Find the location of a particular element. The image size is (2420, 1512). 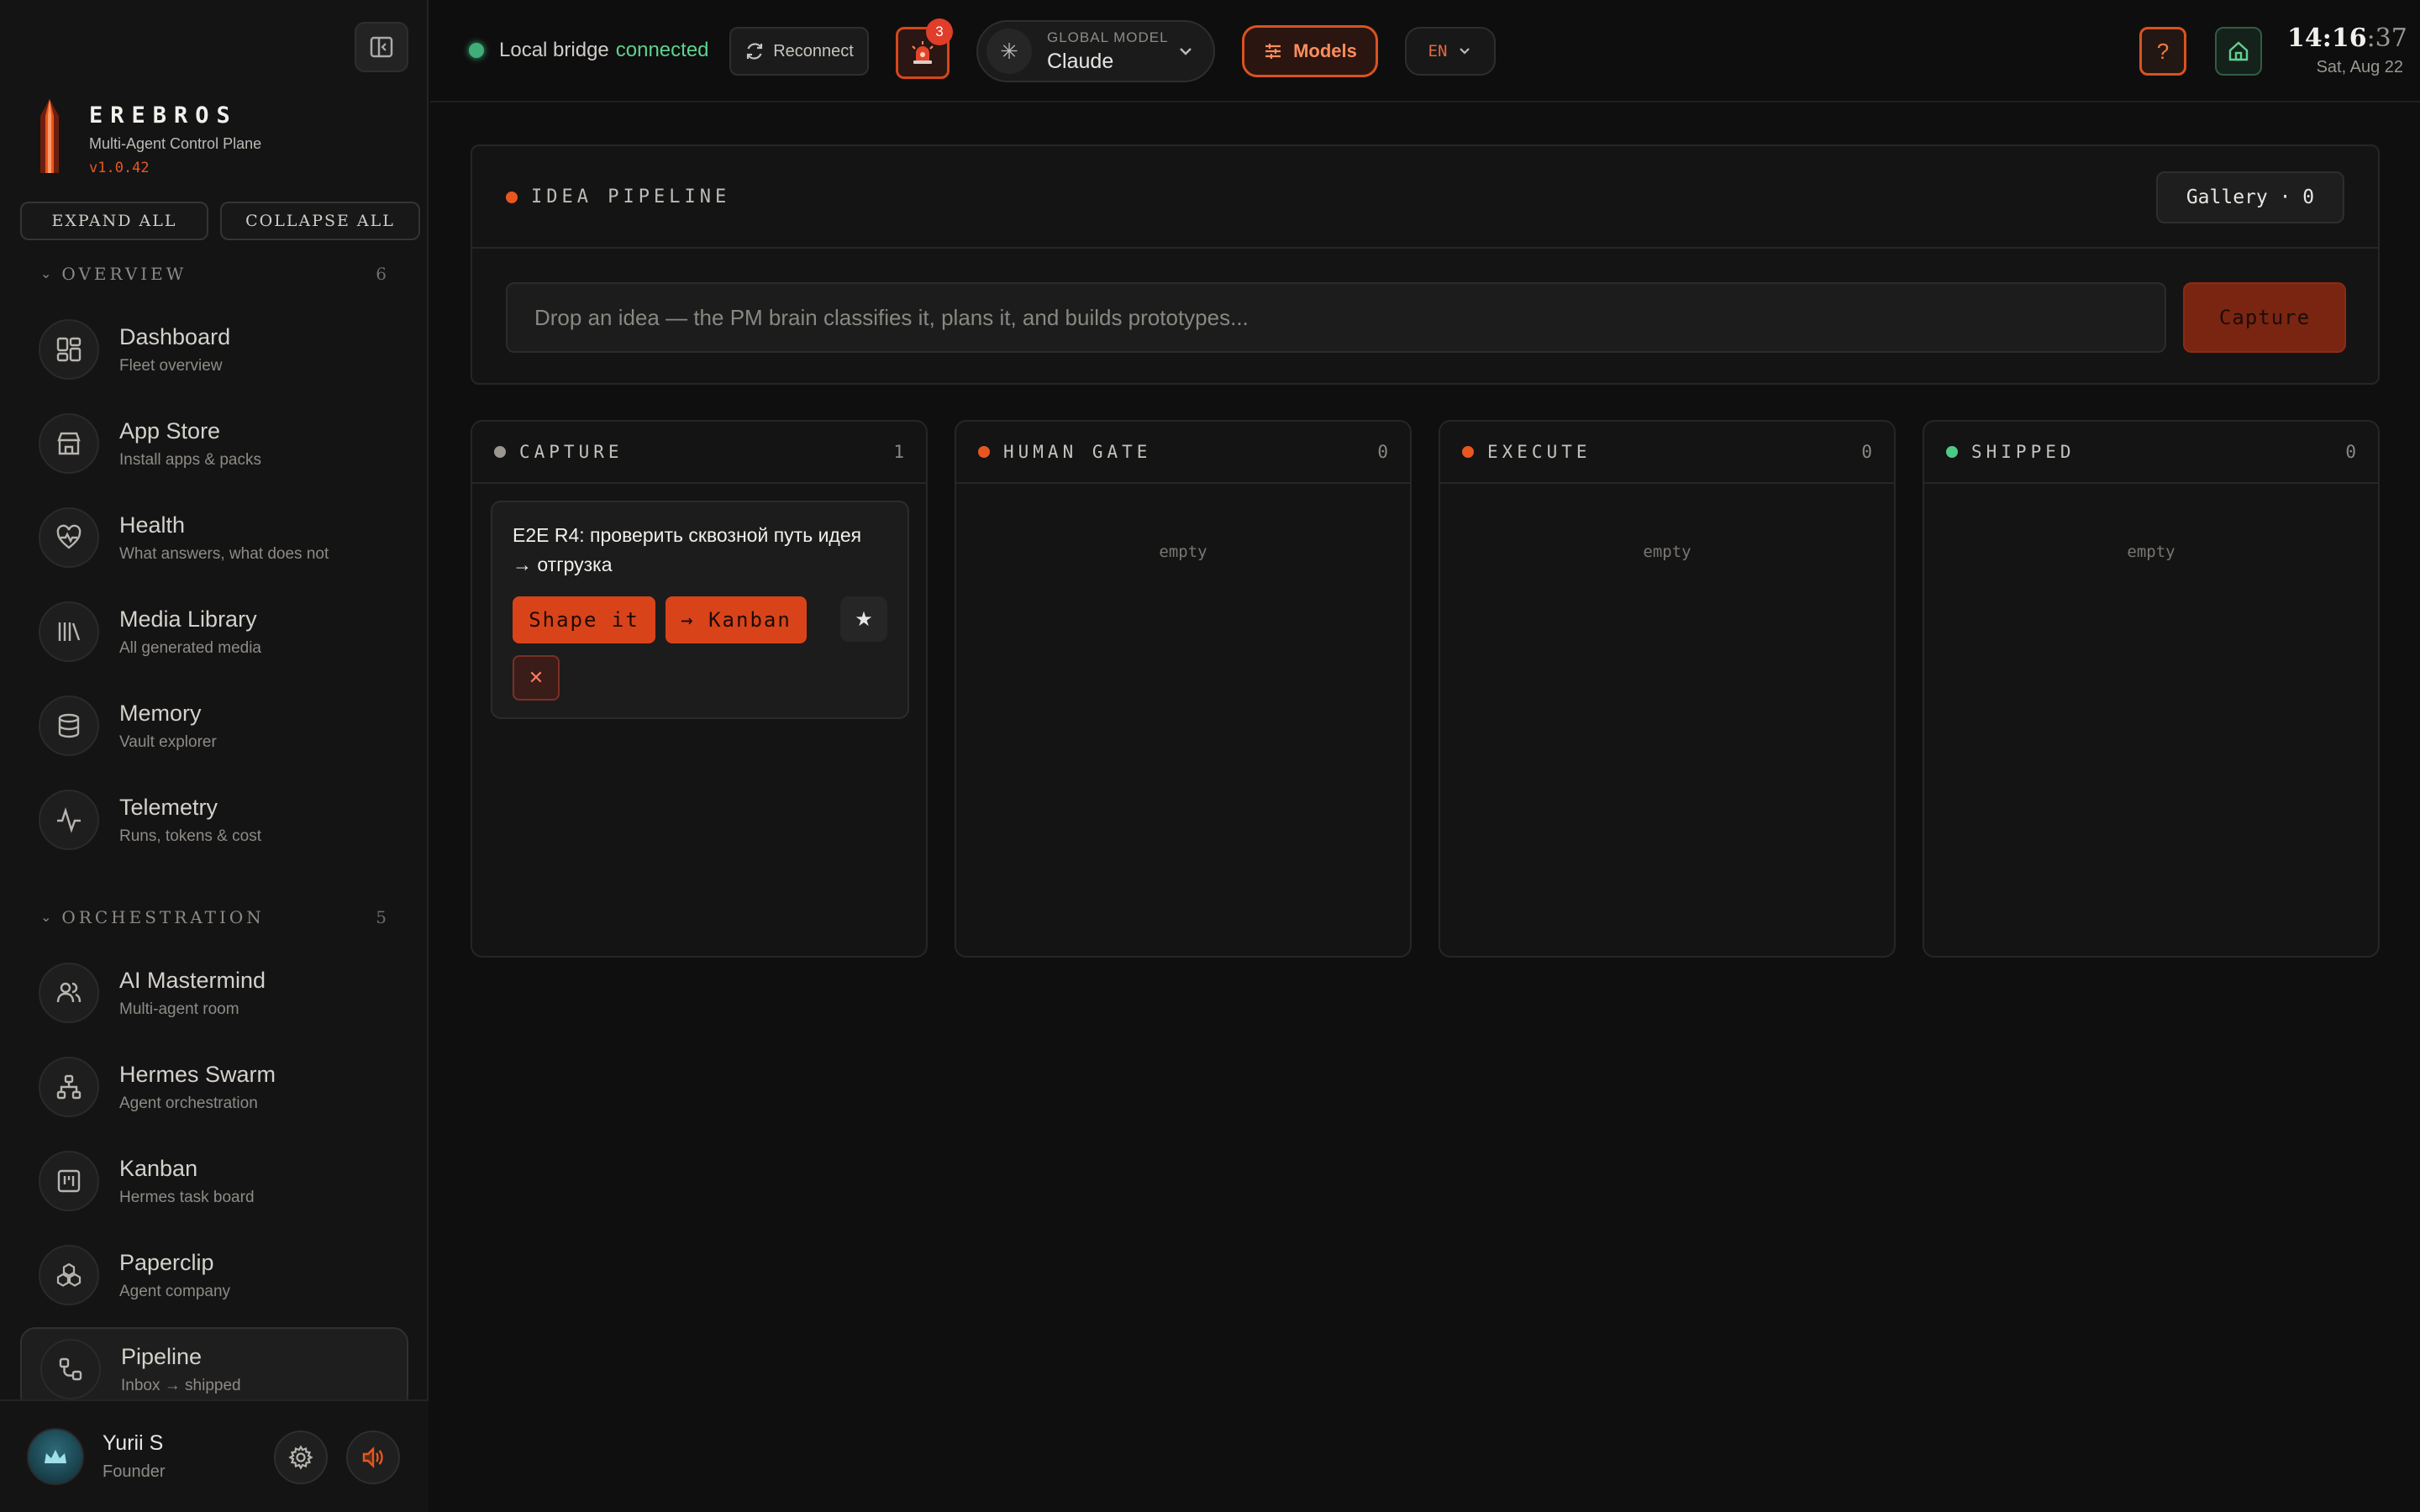

heart-pulse-icon is located at coordinates (69, 537).